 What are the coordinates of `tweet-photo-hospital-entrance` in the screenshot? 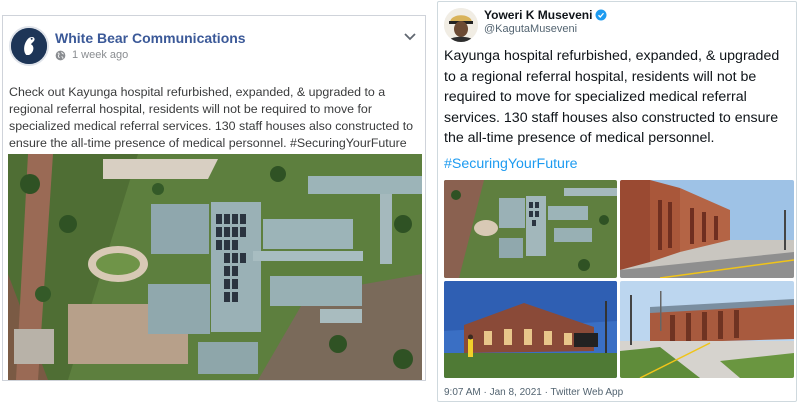 It's located at (707, 329).